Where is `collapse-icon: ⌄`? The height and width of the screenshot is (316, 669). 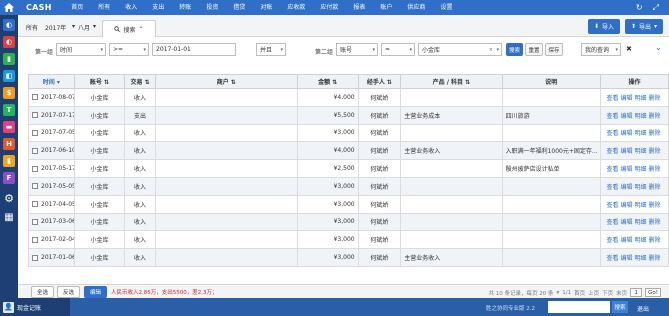 collapse-icon: ⌄ is located at coordinates (658, 47).